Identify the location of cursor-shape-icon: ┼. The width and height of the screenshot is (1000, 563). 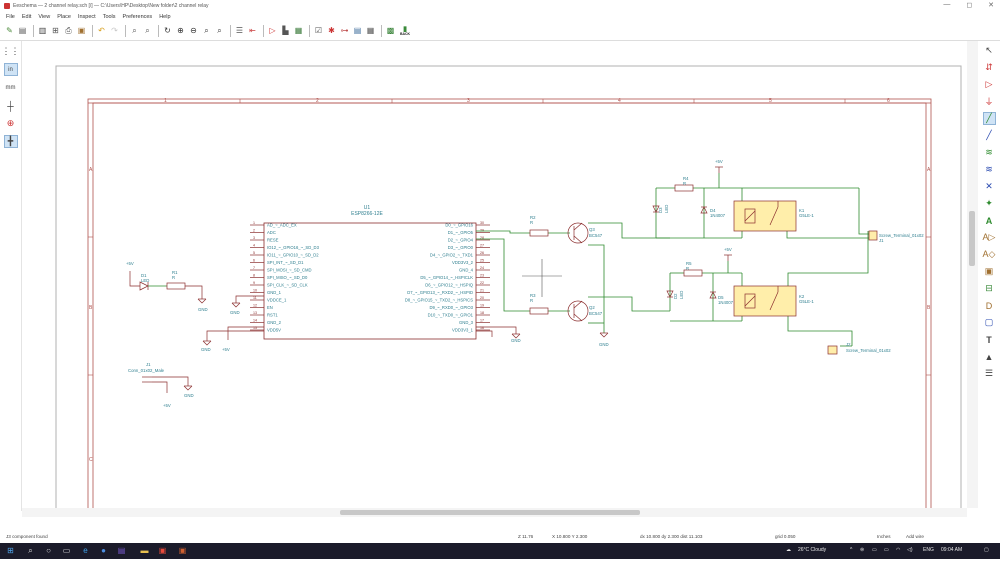
(11, 105).